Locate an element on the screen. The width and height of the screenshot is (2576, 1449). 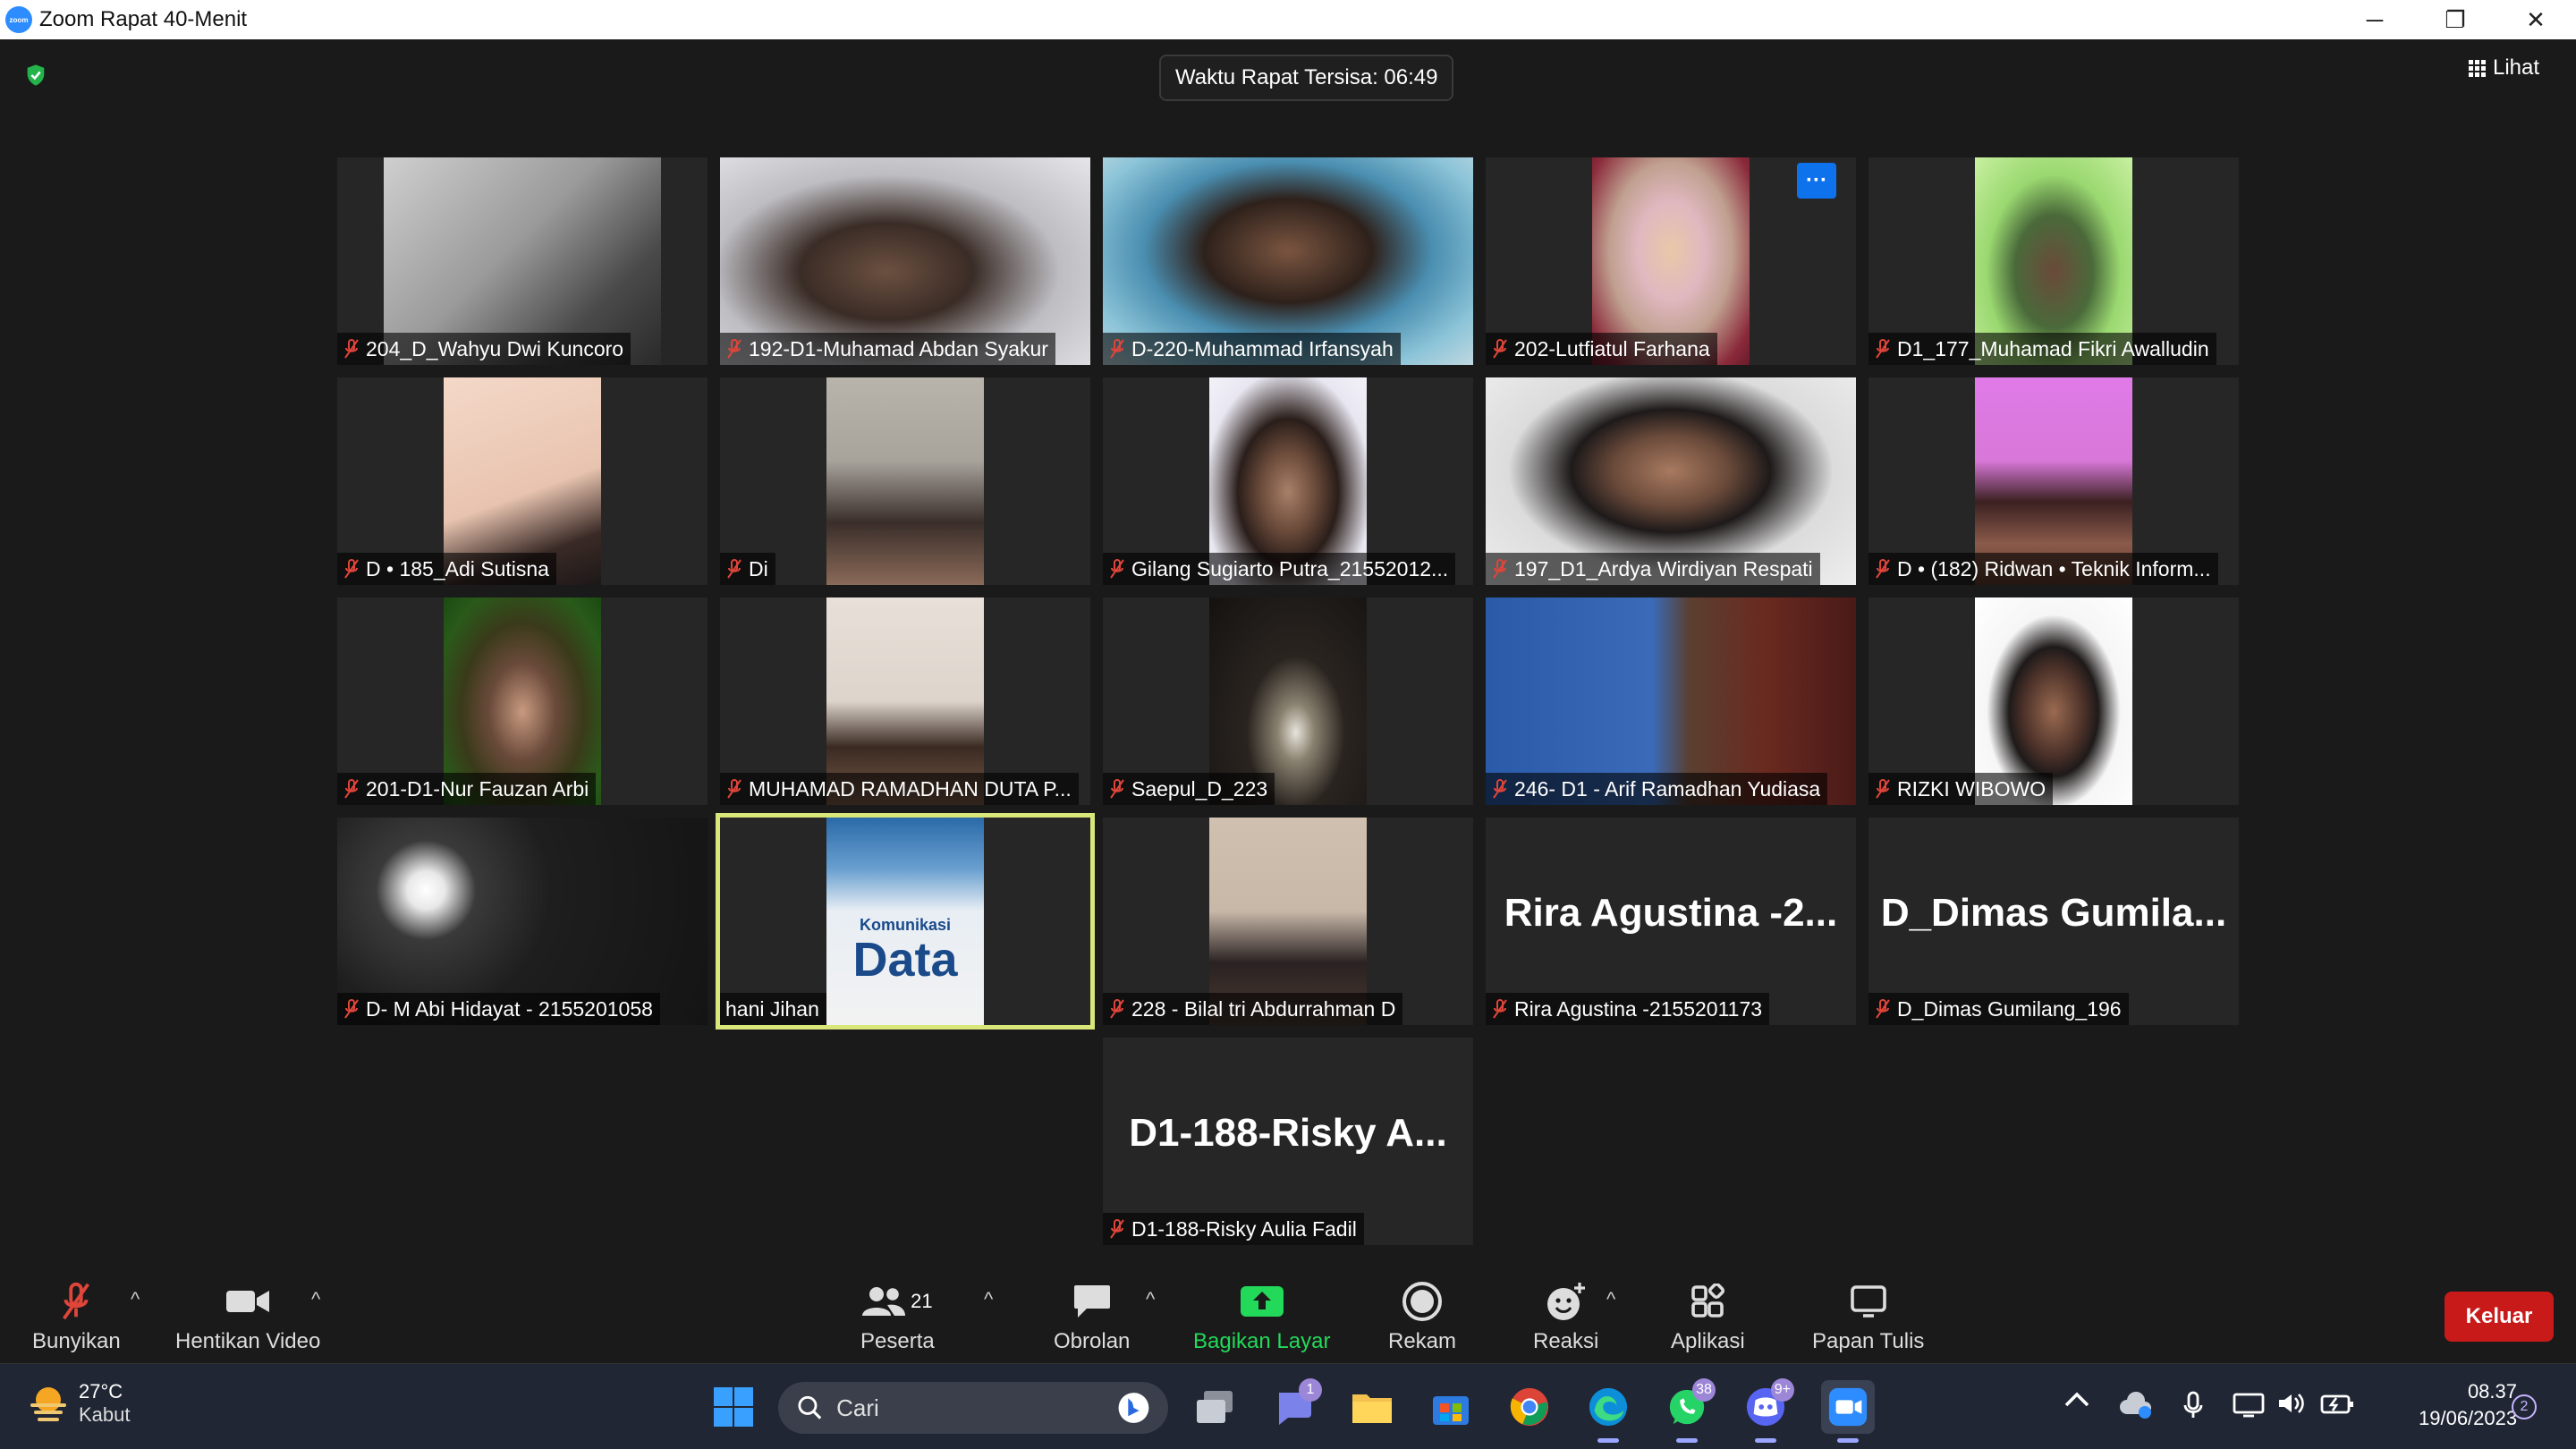
participant-tile: ··· 202-Lutfiatul Farhana is located at coordinates (1671, 261).